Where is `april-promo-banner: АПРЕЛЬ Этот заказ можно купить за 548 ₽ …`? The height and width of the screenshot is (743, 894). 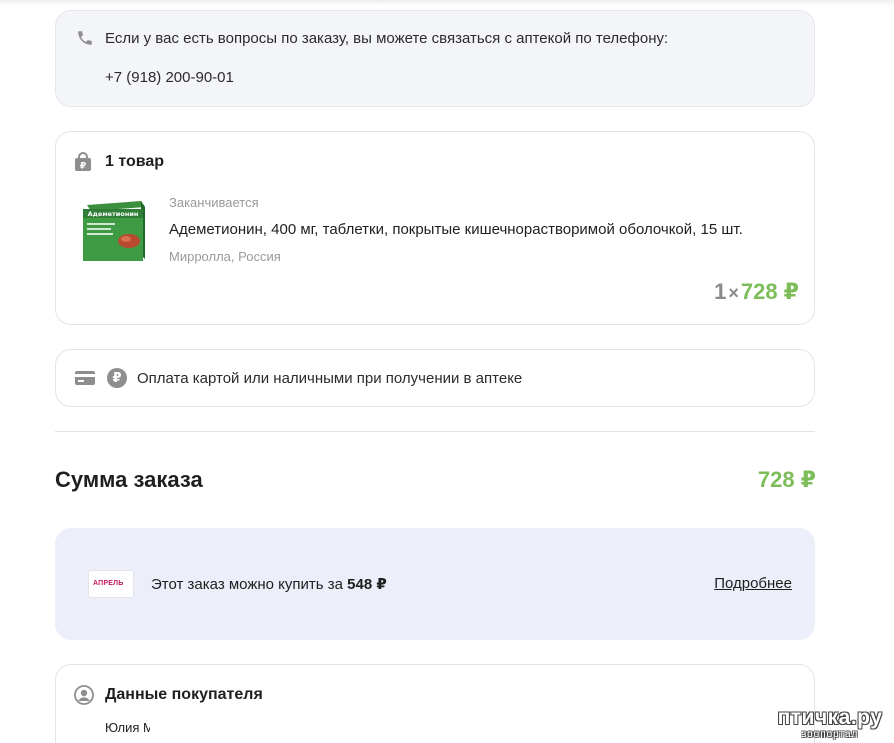
april-promo-banner: АПРЕЛЬ Этот заказ можно купить за 548 ₽ … is located at coordinates (435, 584).